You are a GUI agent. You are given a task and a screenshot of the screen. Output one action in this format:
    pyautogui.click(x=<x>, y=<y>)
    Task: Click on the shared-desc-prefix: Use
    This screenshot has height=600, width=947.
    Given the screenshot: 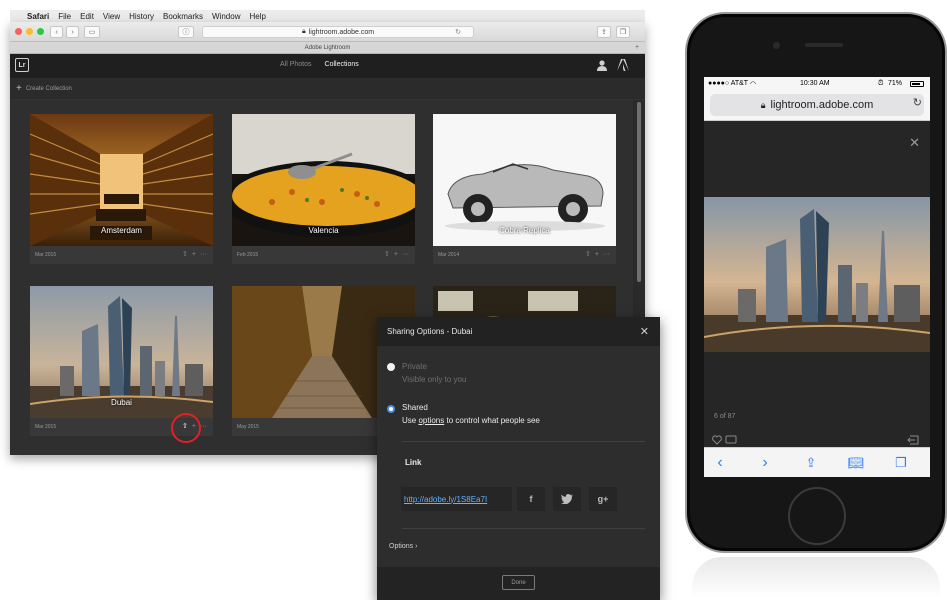 What is the action you would take?
    pyautogui.click(x=410, y=420)
    